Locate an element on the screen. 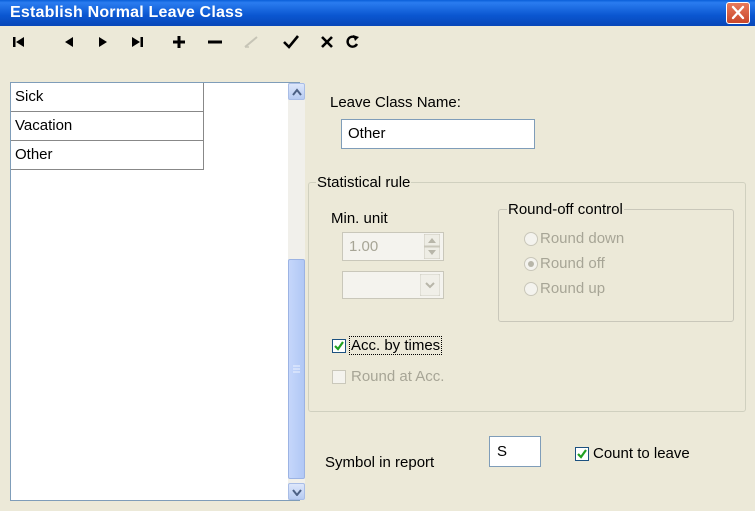 This screenshot has height=511, width=755. acc-by-times-checkbox is located at coordinates (339, 346).